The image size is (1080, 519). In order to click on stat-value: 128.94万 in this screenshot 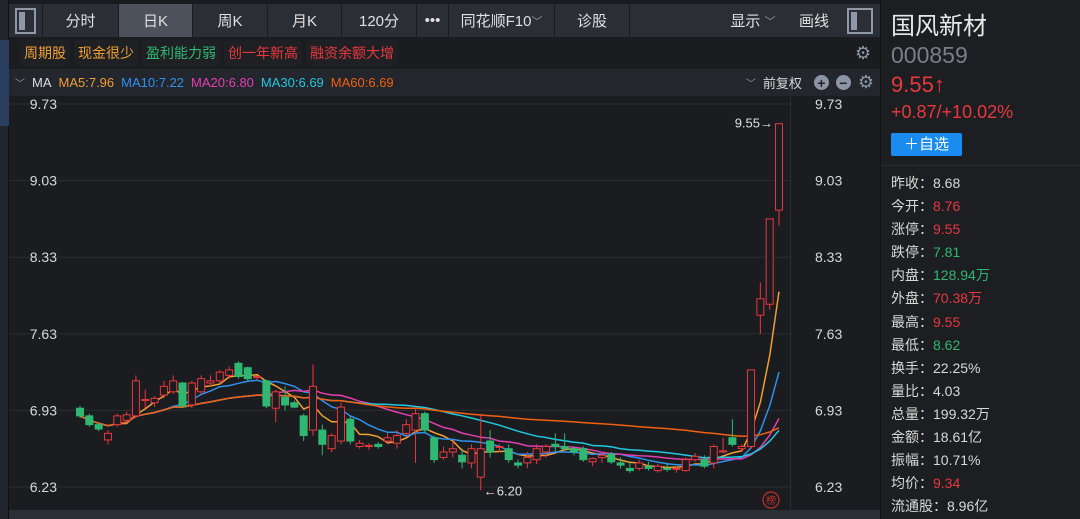, I will do `click(961, 275)`.